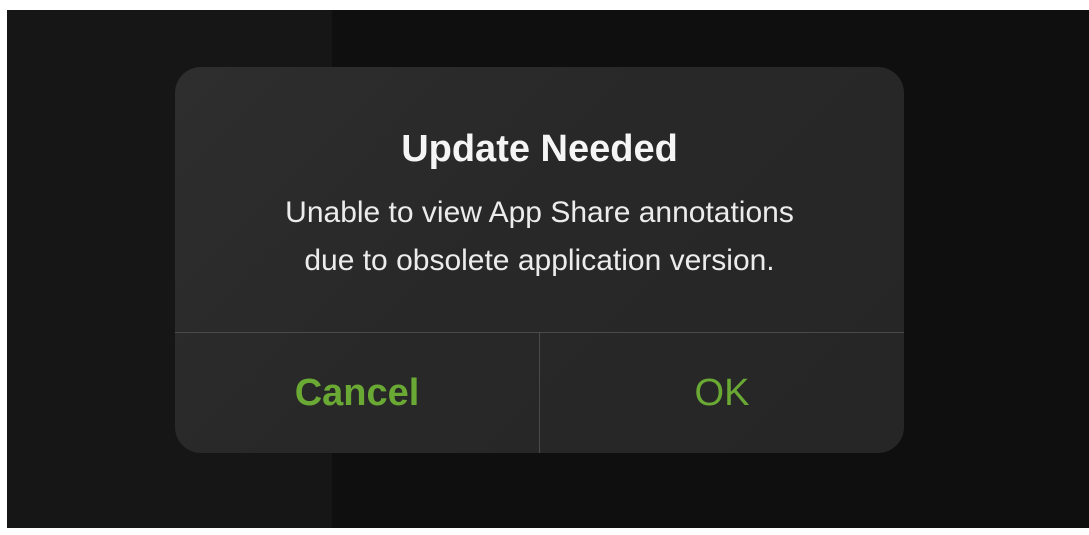  What do you see at coordinates (539, 212) in the screenshot?
I see `alert-message-line-1: Unable to view App Share annotations` at bounding box center [539, 212].